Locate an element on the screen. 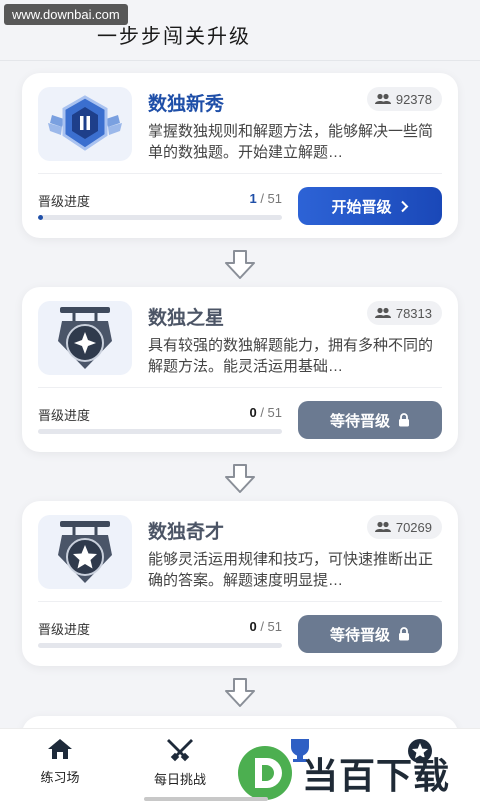 This screenshot has height=809, width=480. header-divider is located at coordinates (240, 60).